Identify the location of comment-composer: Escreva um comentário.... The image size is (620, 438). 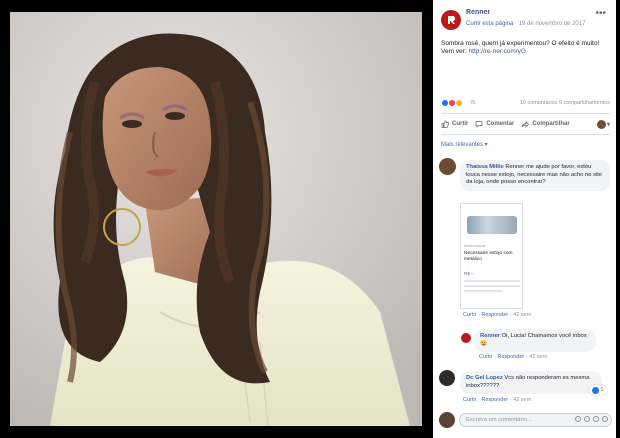
(525, 421).